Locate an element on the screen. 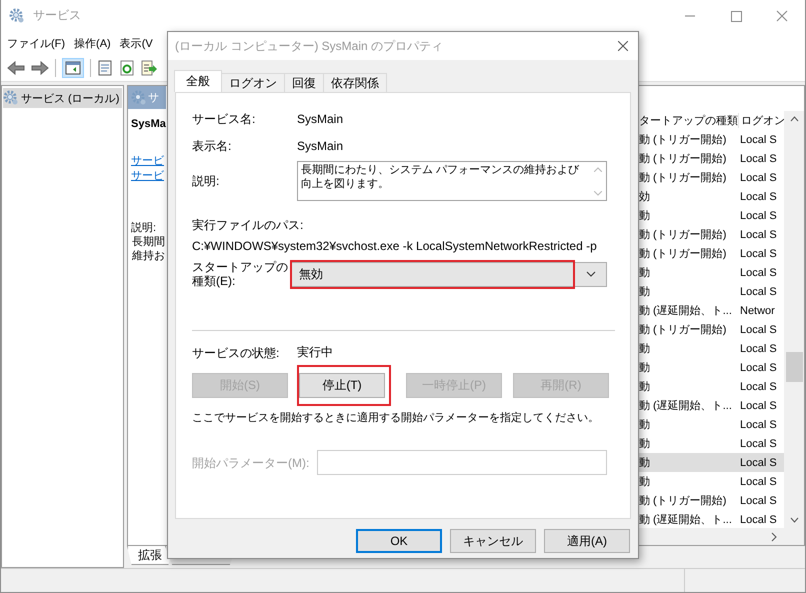  status-value: 実行中 is located at coordinates (315, 352).